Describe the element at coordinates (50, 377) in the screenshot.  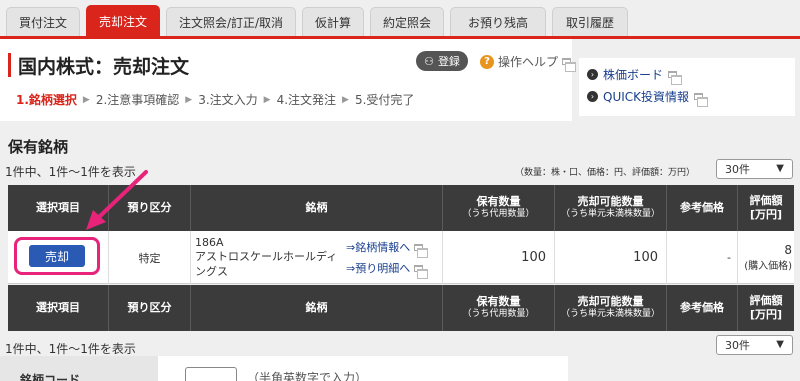
I see `code-label: 銘柄コード` at that location.